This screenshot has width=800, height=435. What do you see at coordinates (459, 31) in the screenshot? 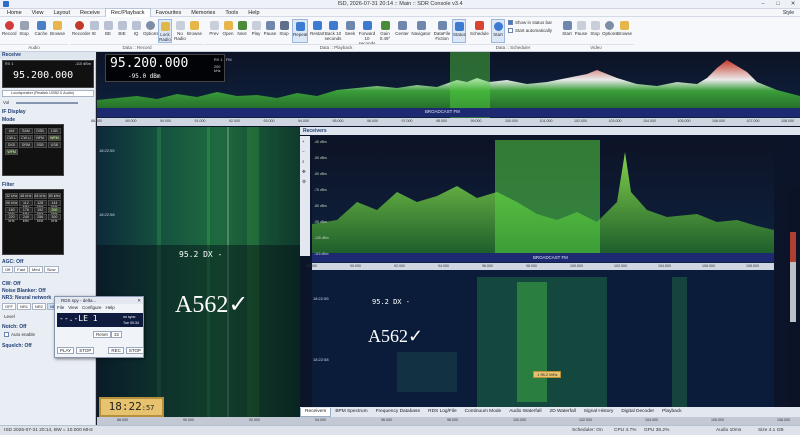
I see `status-button: Status` at bounding box center [459, 31].